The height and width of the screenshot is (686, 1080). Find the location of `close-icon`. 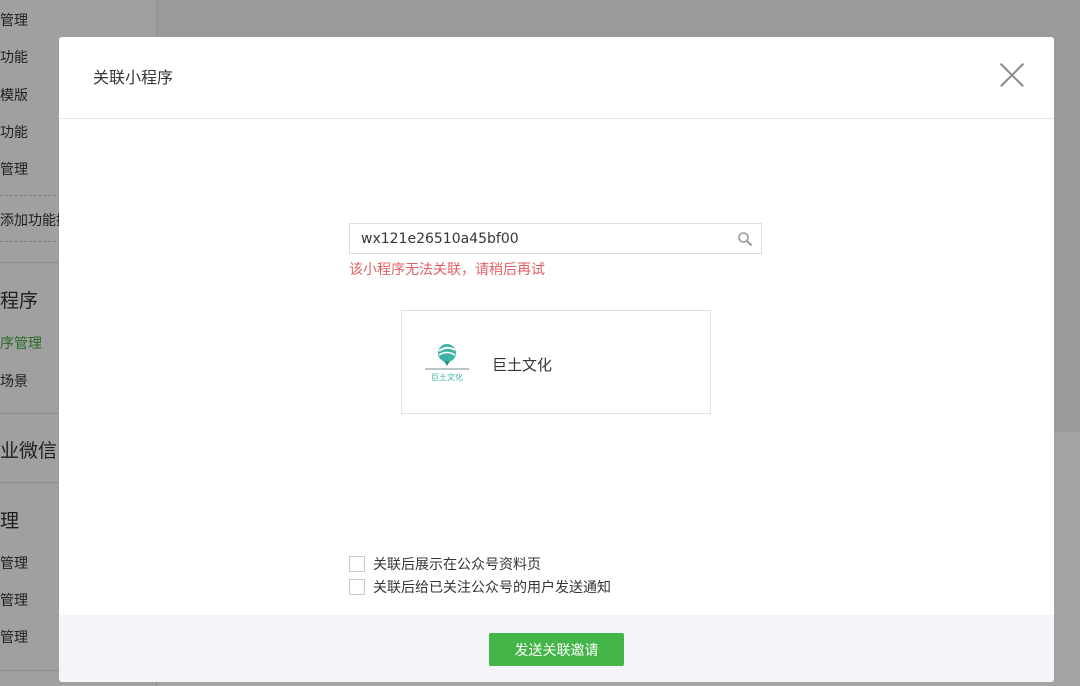

close-icon is located at coordinates (1012, 75).